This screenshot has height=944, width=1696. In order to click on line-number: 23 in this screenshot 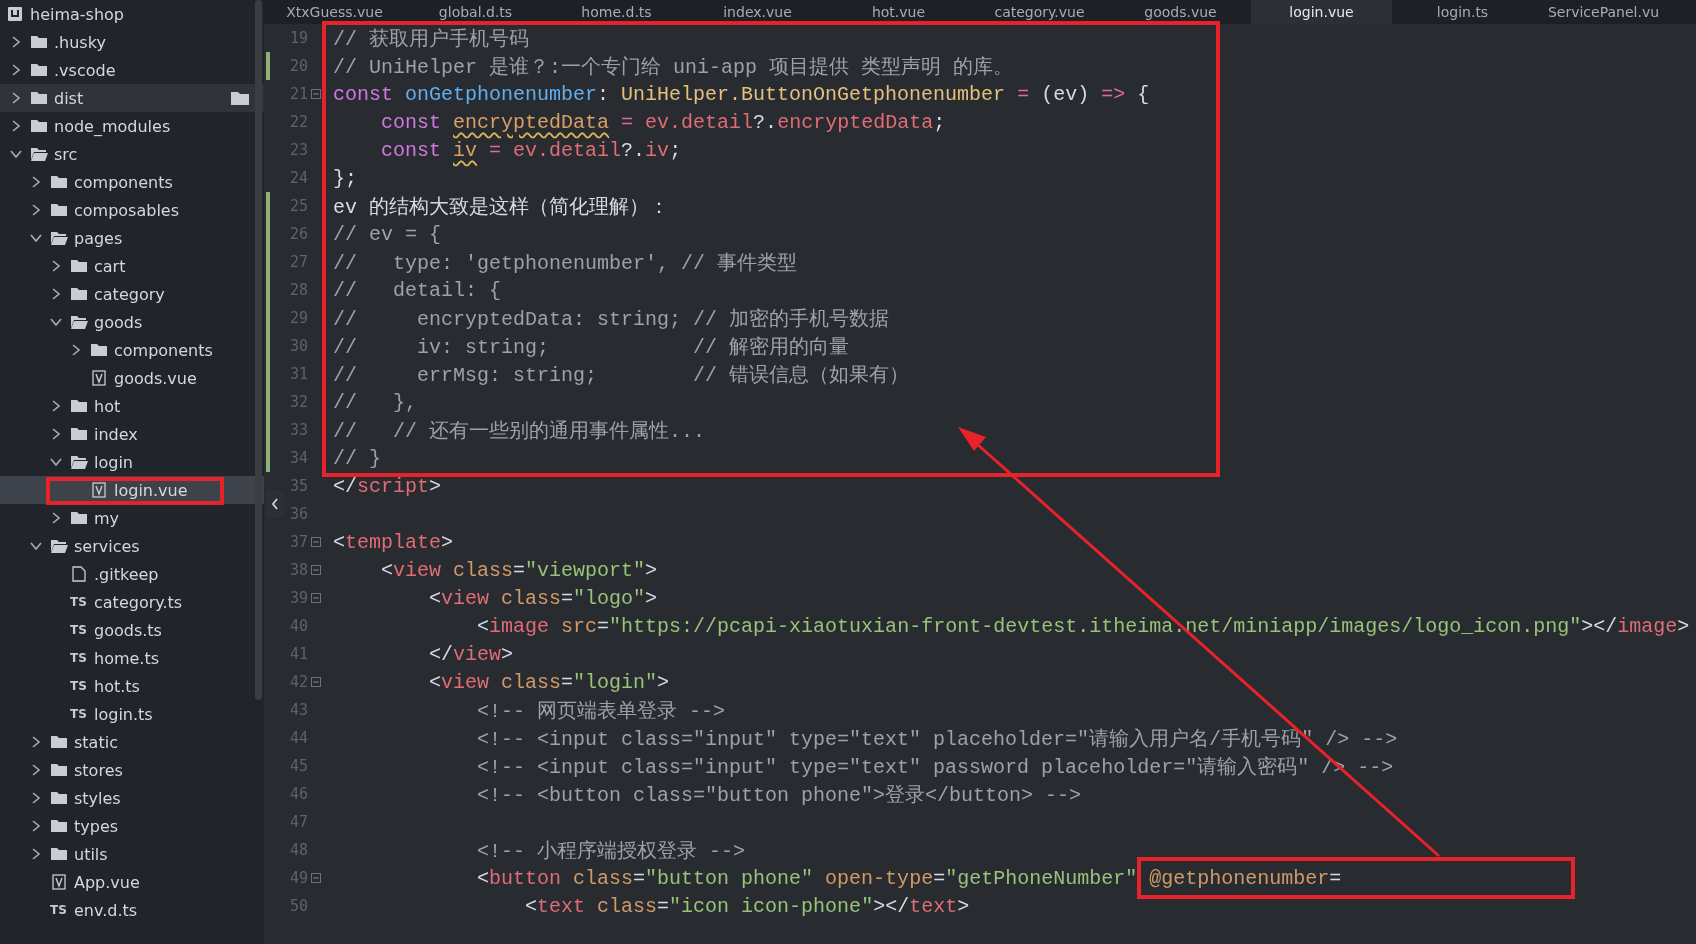, I will do `click(298, 150)`.